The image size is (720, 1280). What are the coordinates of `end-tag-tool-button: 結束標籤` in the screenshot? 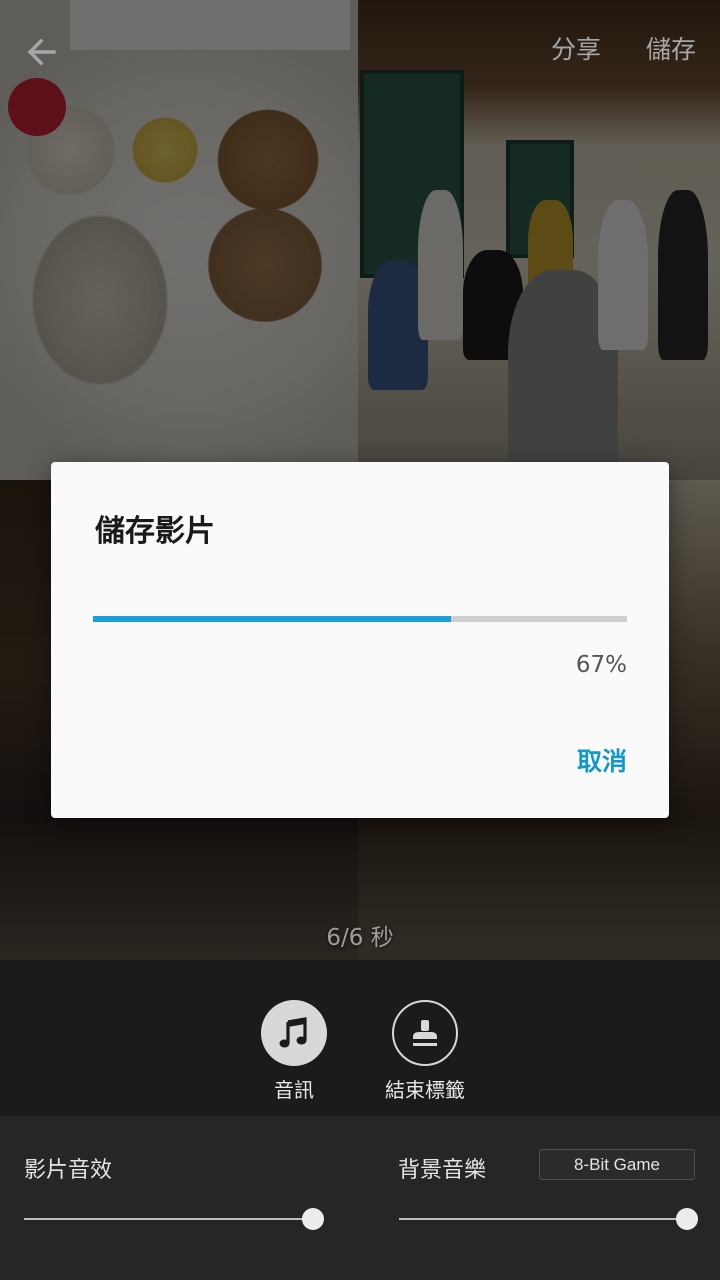 It's located at (425, 1051).